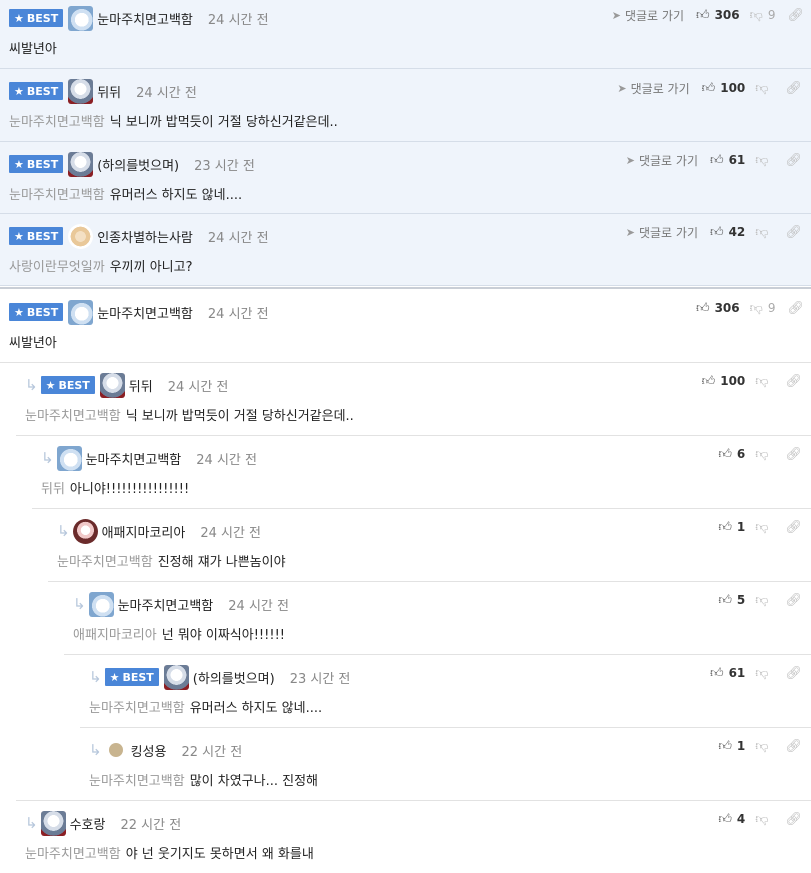 The image size is (811, 873). I want to click on comment-text: 눈마주치면고백함 야 넌 웃기지도 못하면서 왜 화를내, so click(169, 854).